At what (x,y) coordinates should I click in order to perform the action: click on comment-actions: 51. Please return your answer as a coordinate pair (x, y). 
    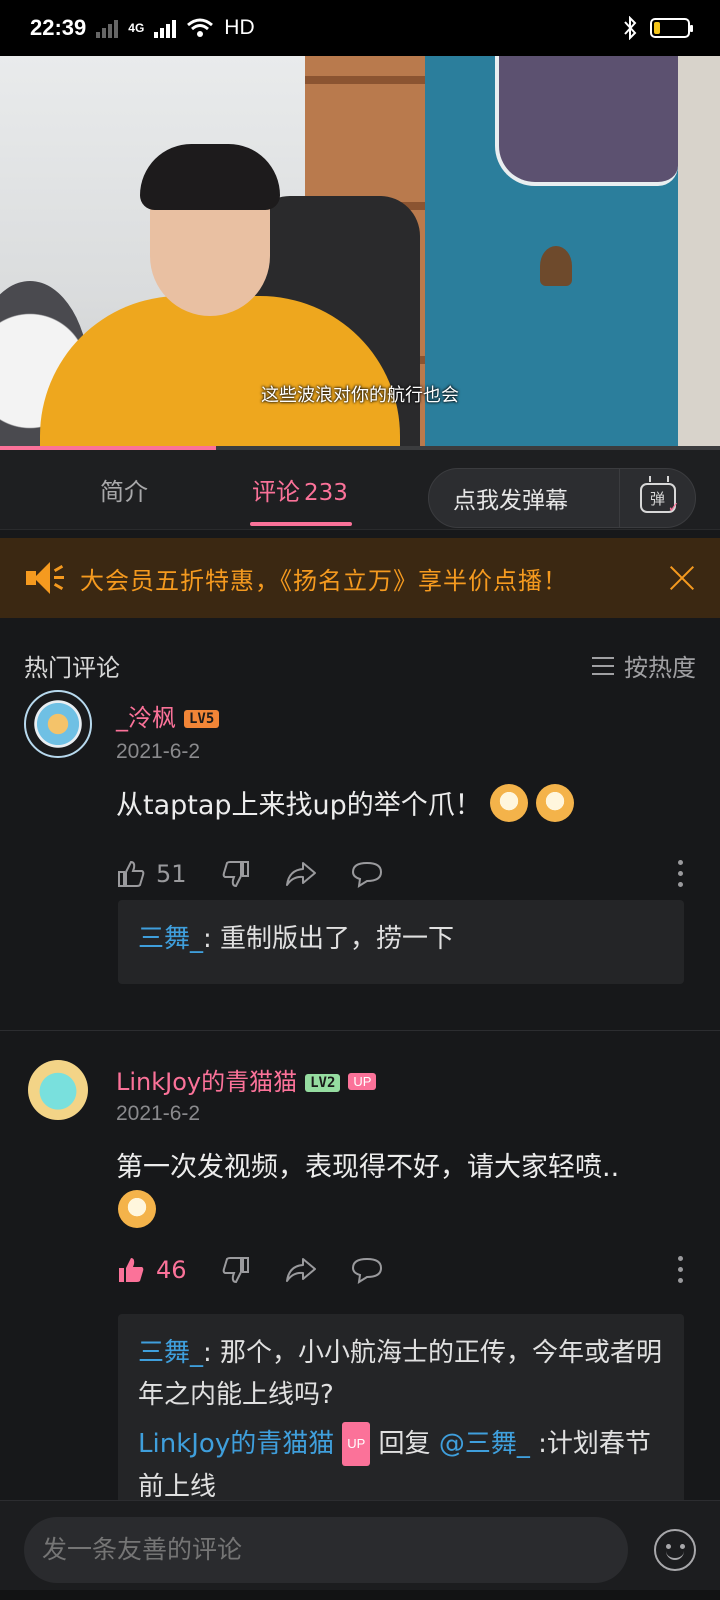
    Looking at the image, I should click on (406, 874).